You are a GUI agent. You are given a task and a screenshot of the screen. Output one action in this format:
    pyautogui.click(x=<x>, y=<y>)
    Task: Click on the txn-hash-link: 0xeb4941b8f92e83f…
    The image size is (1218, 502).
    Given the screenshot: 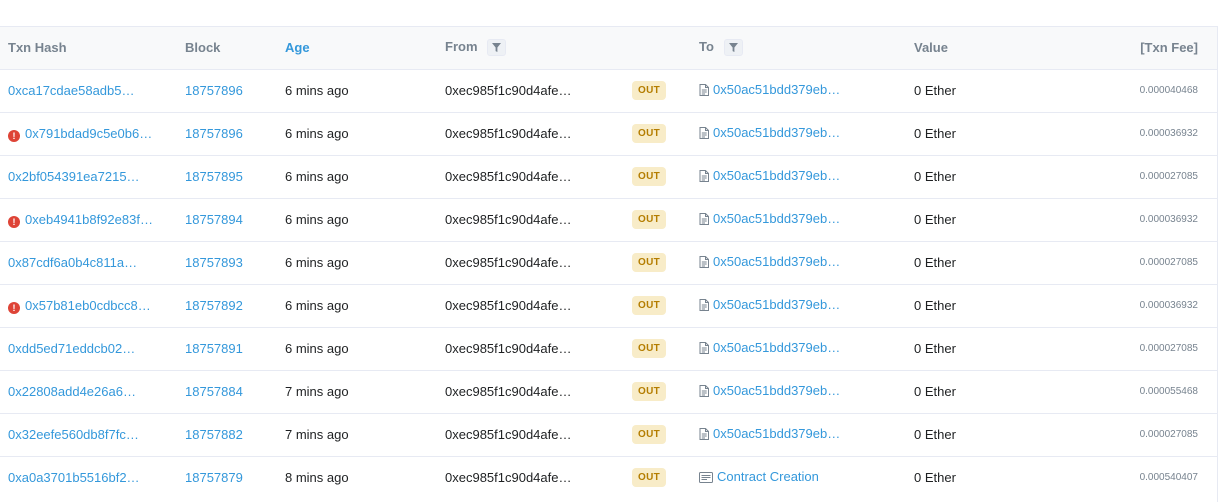 What is the action you would take?
    pyautogui.click(x=89, y=219)
    